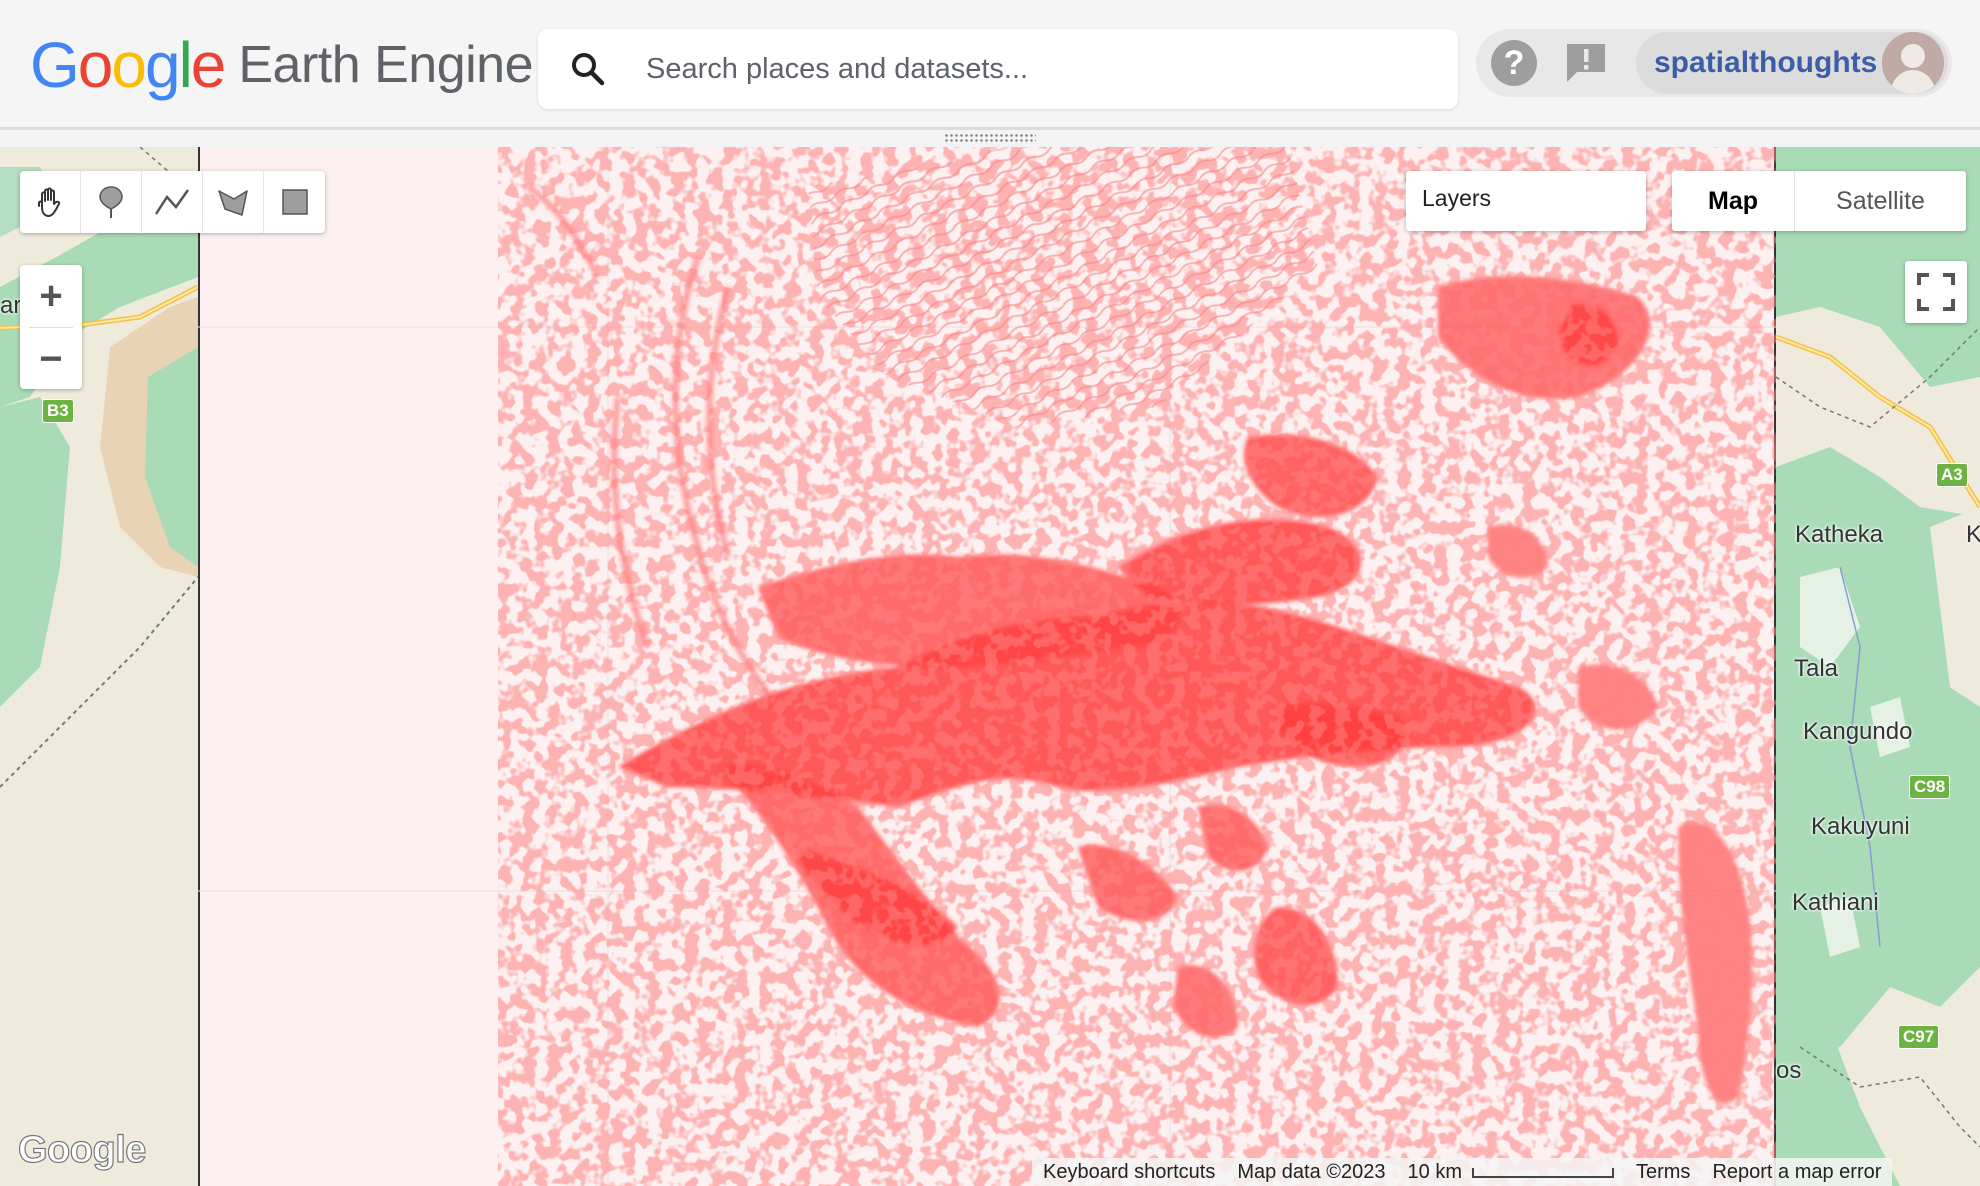 This screenshot has height=1186, width=1980. I want to click on account-button: spatialthoughts, so click(1792, 63).